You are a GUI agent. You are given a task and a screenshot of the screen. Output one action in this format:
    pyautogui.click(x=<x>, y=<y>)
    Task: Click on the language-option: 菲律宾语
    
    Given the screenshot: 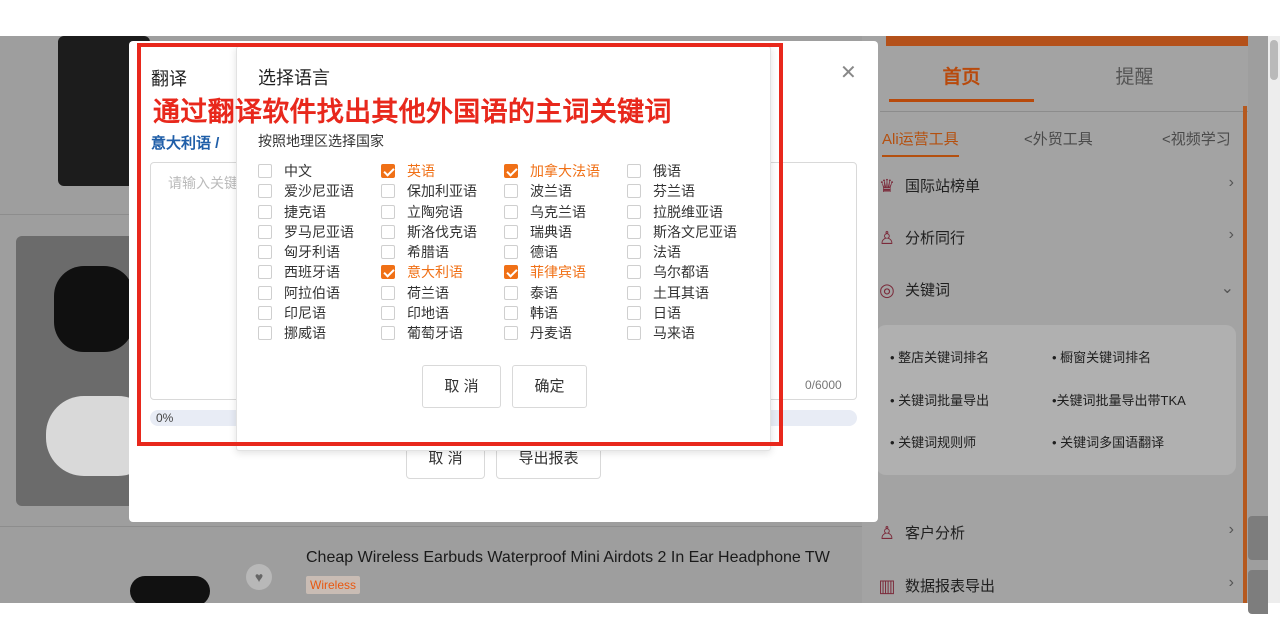 What is the action you would take?
    pyautogui.click(x=566, y=272)
    